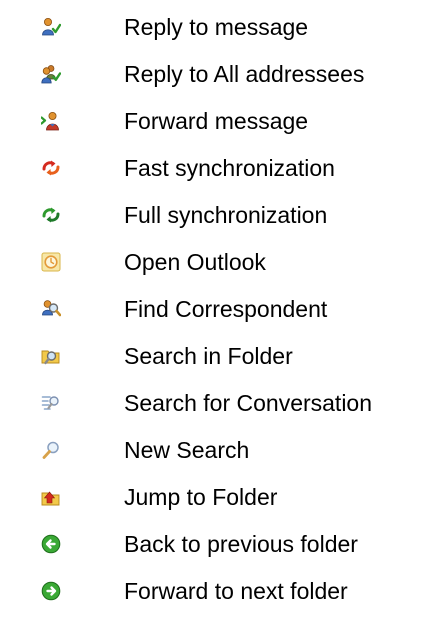 This screenshot has width=441, height=639. I want to click on legend-label: Open Outlook, so click(195, 262).